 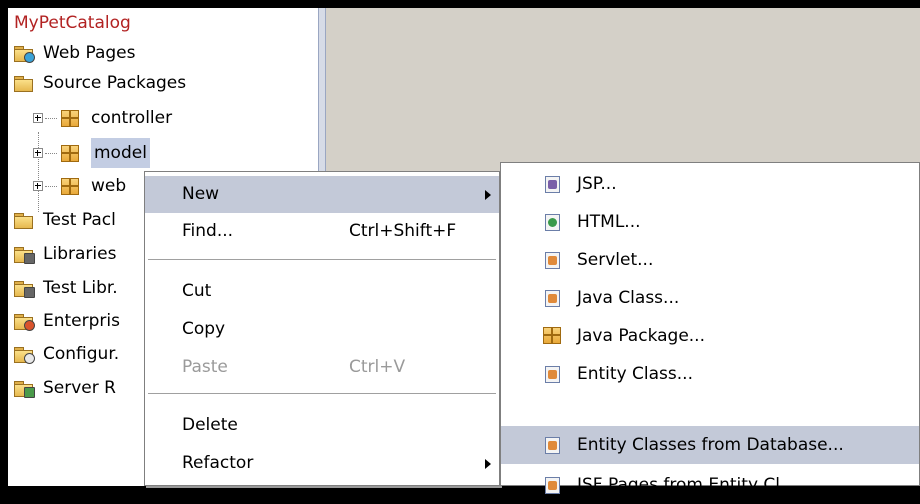 I want to click on menu-item-paste: Paste Ctrl+V, so click(x=322, y=367).